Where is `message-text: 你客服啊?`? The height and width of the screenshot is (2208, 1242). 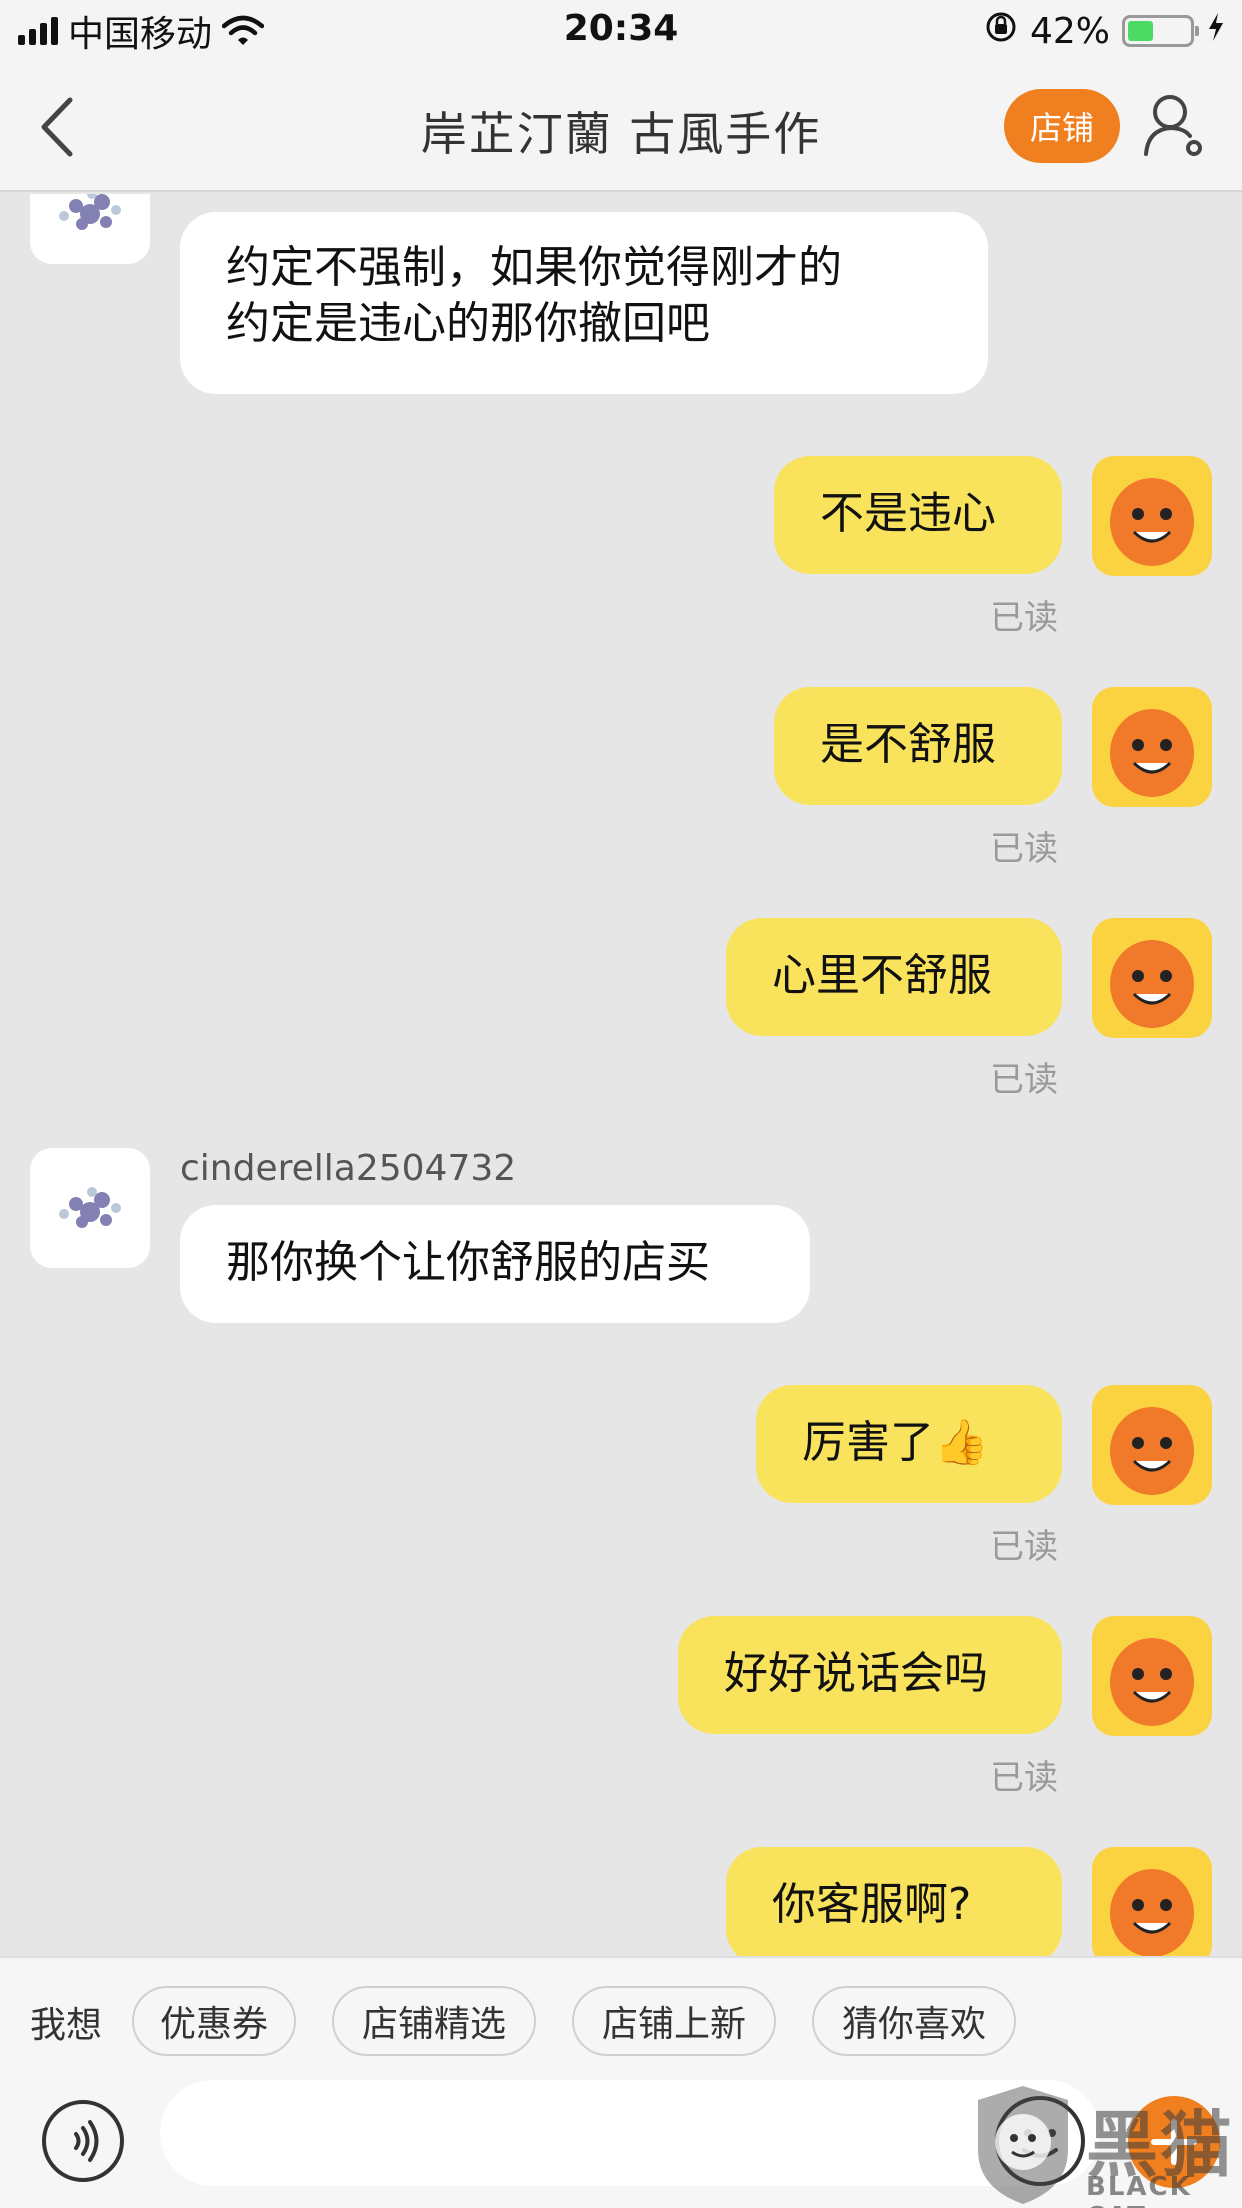 message-text: 你客服啊? is located at coordinates (872, 1904).